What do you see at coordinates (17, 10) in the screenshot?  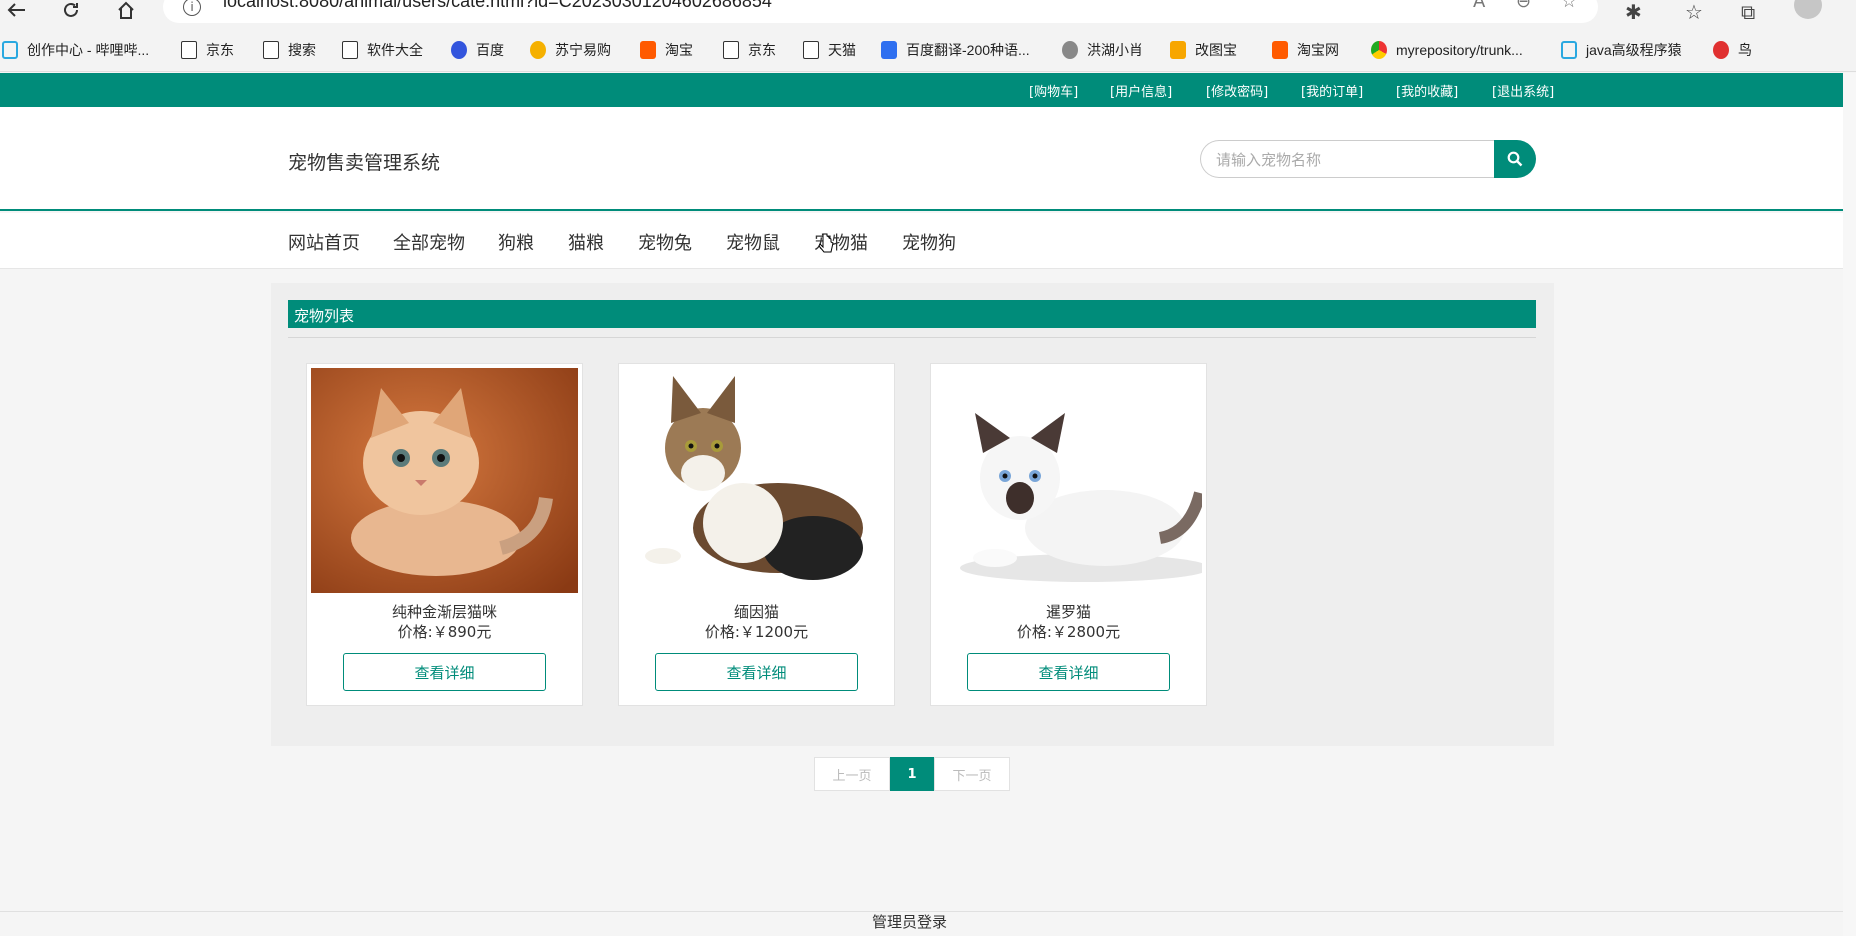 I see `back-icon` at bounding box center [17, 10].